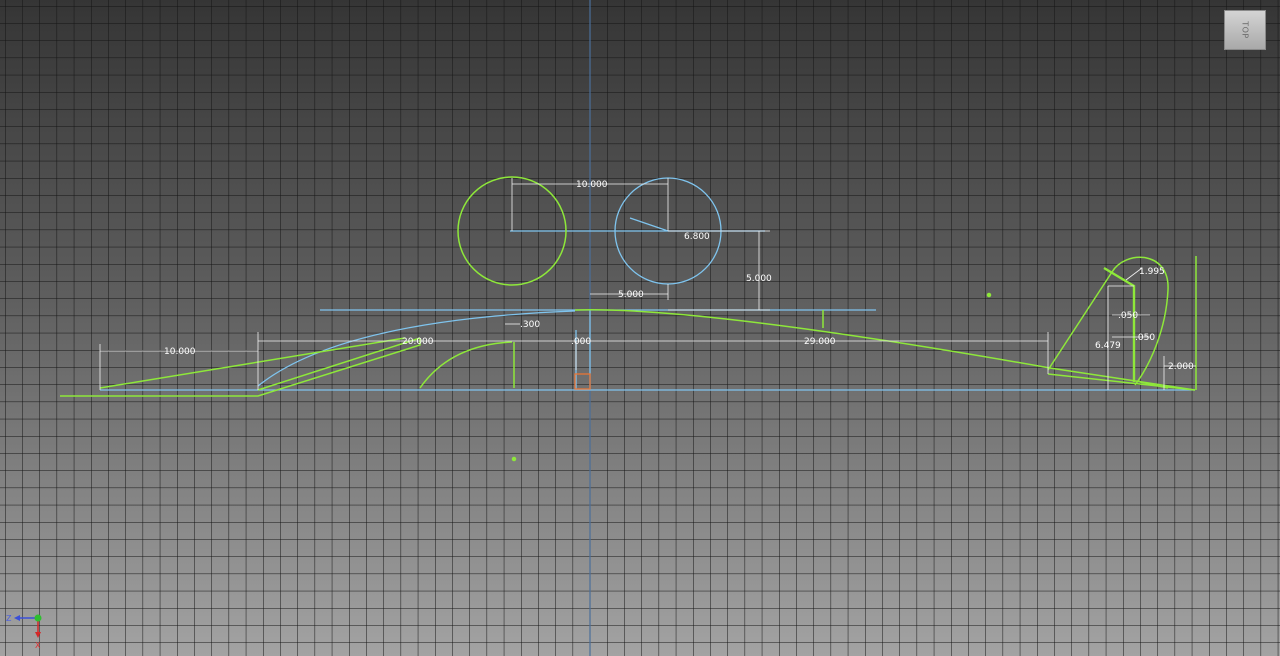  Describe the element at coordinates (17, 618) in the screenshot. I see `z-axis-arrow` at that location.